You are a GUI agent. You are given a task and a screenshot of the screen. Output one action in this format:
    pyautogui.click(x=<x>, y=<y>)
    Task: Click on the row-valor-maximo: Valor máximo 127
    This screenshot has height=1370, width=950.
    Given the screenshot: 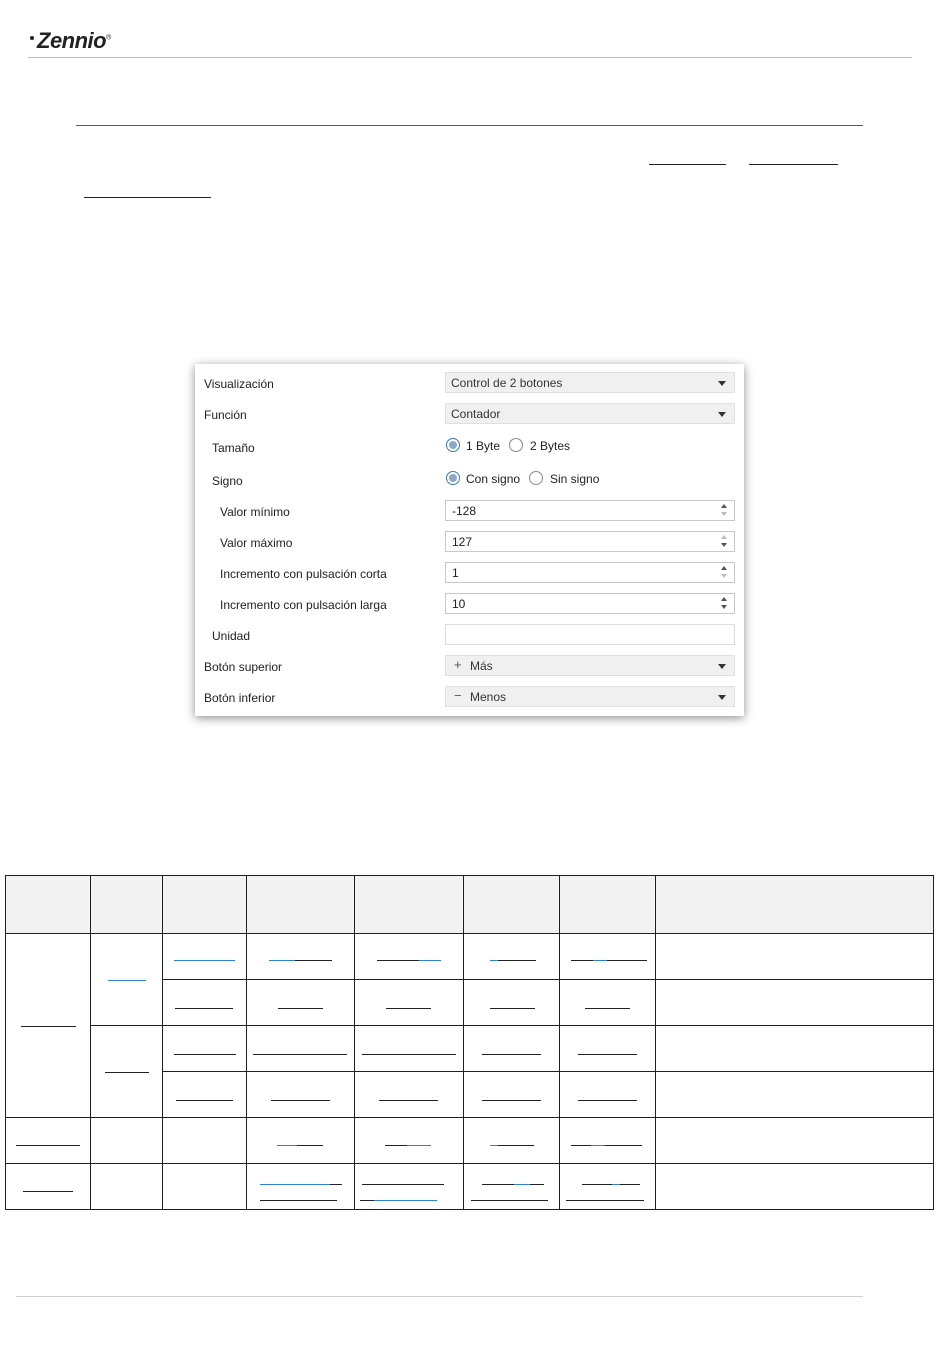 What is the action you would take?
    pyautogui.click(x=469, y=543)
    